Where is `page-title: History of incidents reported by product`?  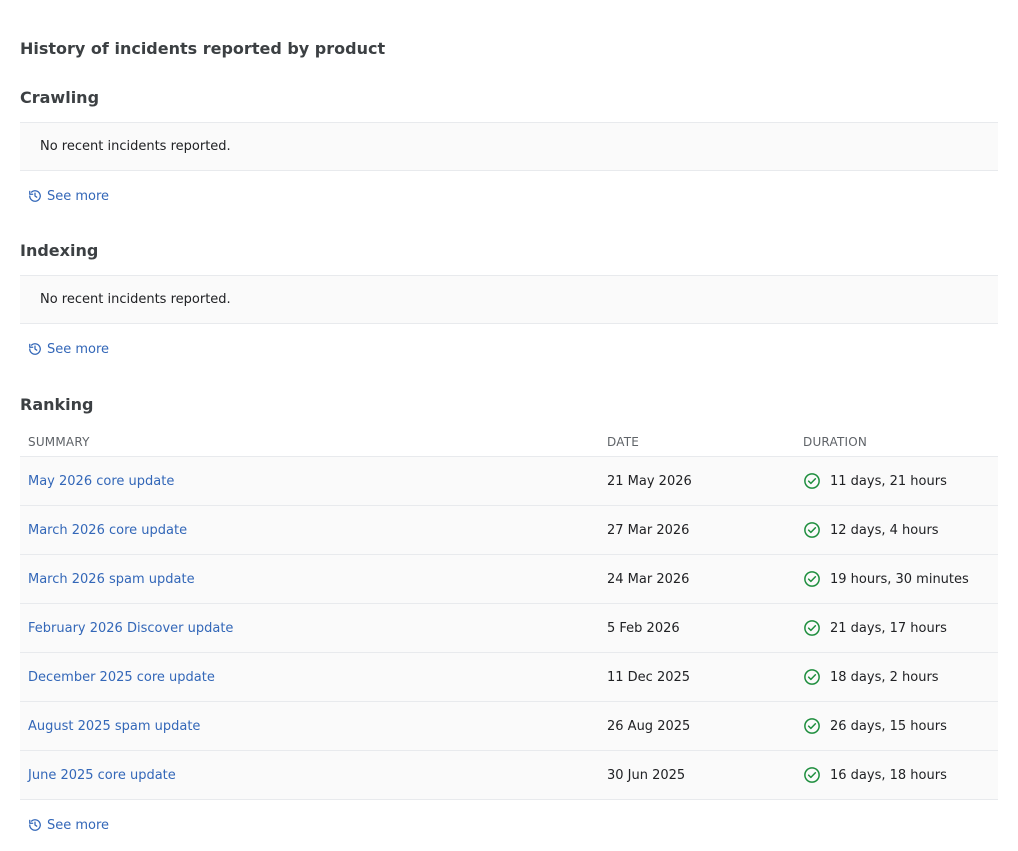 page-title: History of incidents reported by product is located at coordinates (203, 48).